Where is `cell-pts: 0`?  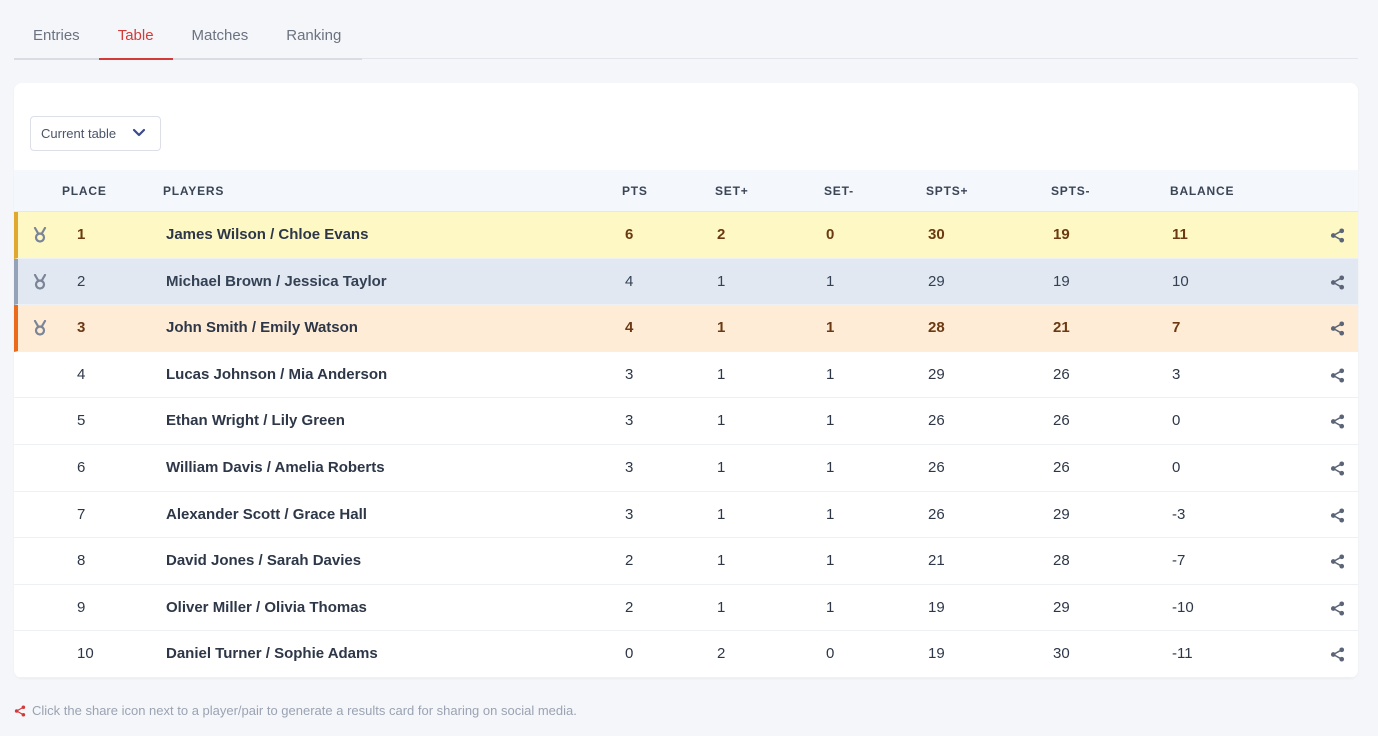 cell-pts: 0 is located at coordinates (629, 654).